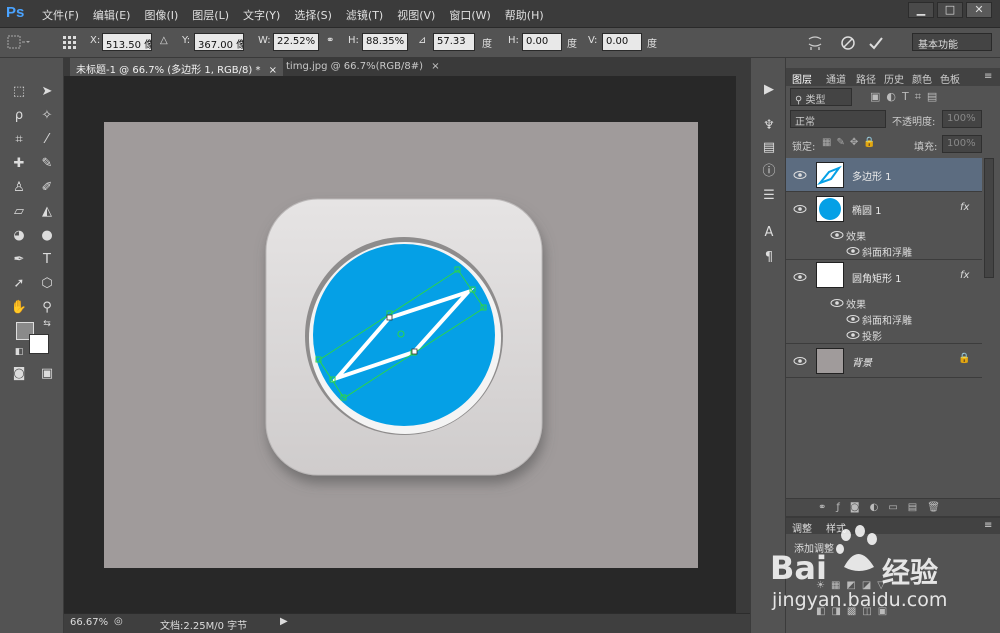 The image size is (1000, 633). I want to click on type-tool-icon: T, so click(47, 260).